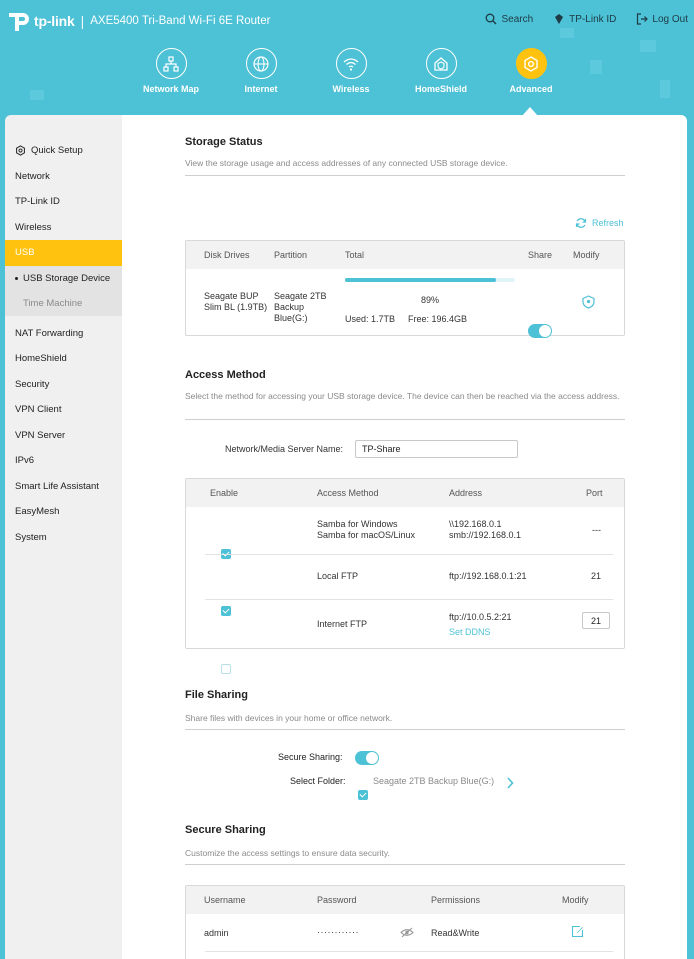 The width and height of the screenshot is (694, 959). I want to click on homeshield-icon, so click(441, 63).